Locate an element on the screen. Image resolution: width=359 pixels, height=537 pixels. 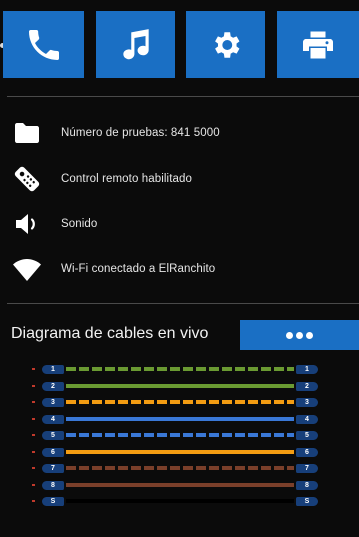
wire-row: 22 is located at coordinates (179, 386).